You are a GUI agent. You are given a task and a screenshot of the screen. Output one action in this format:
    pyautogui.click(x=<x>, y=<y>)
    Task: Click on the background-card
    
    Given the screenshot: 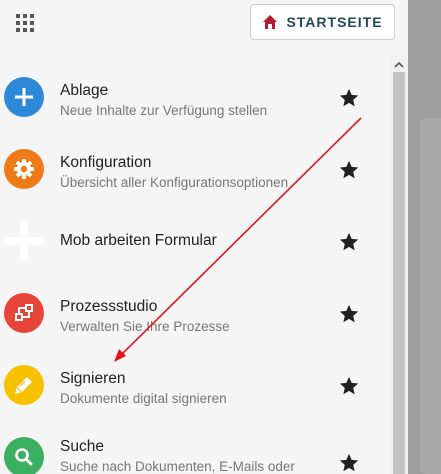 What is the action you would take?
    pyautogui.click(x=430, y=296)
    